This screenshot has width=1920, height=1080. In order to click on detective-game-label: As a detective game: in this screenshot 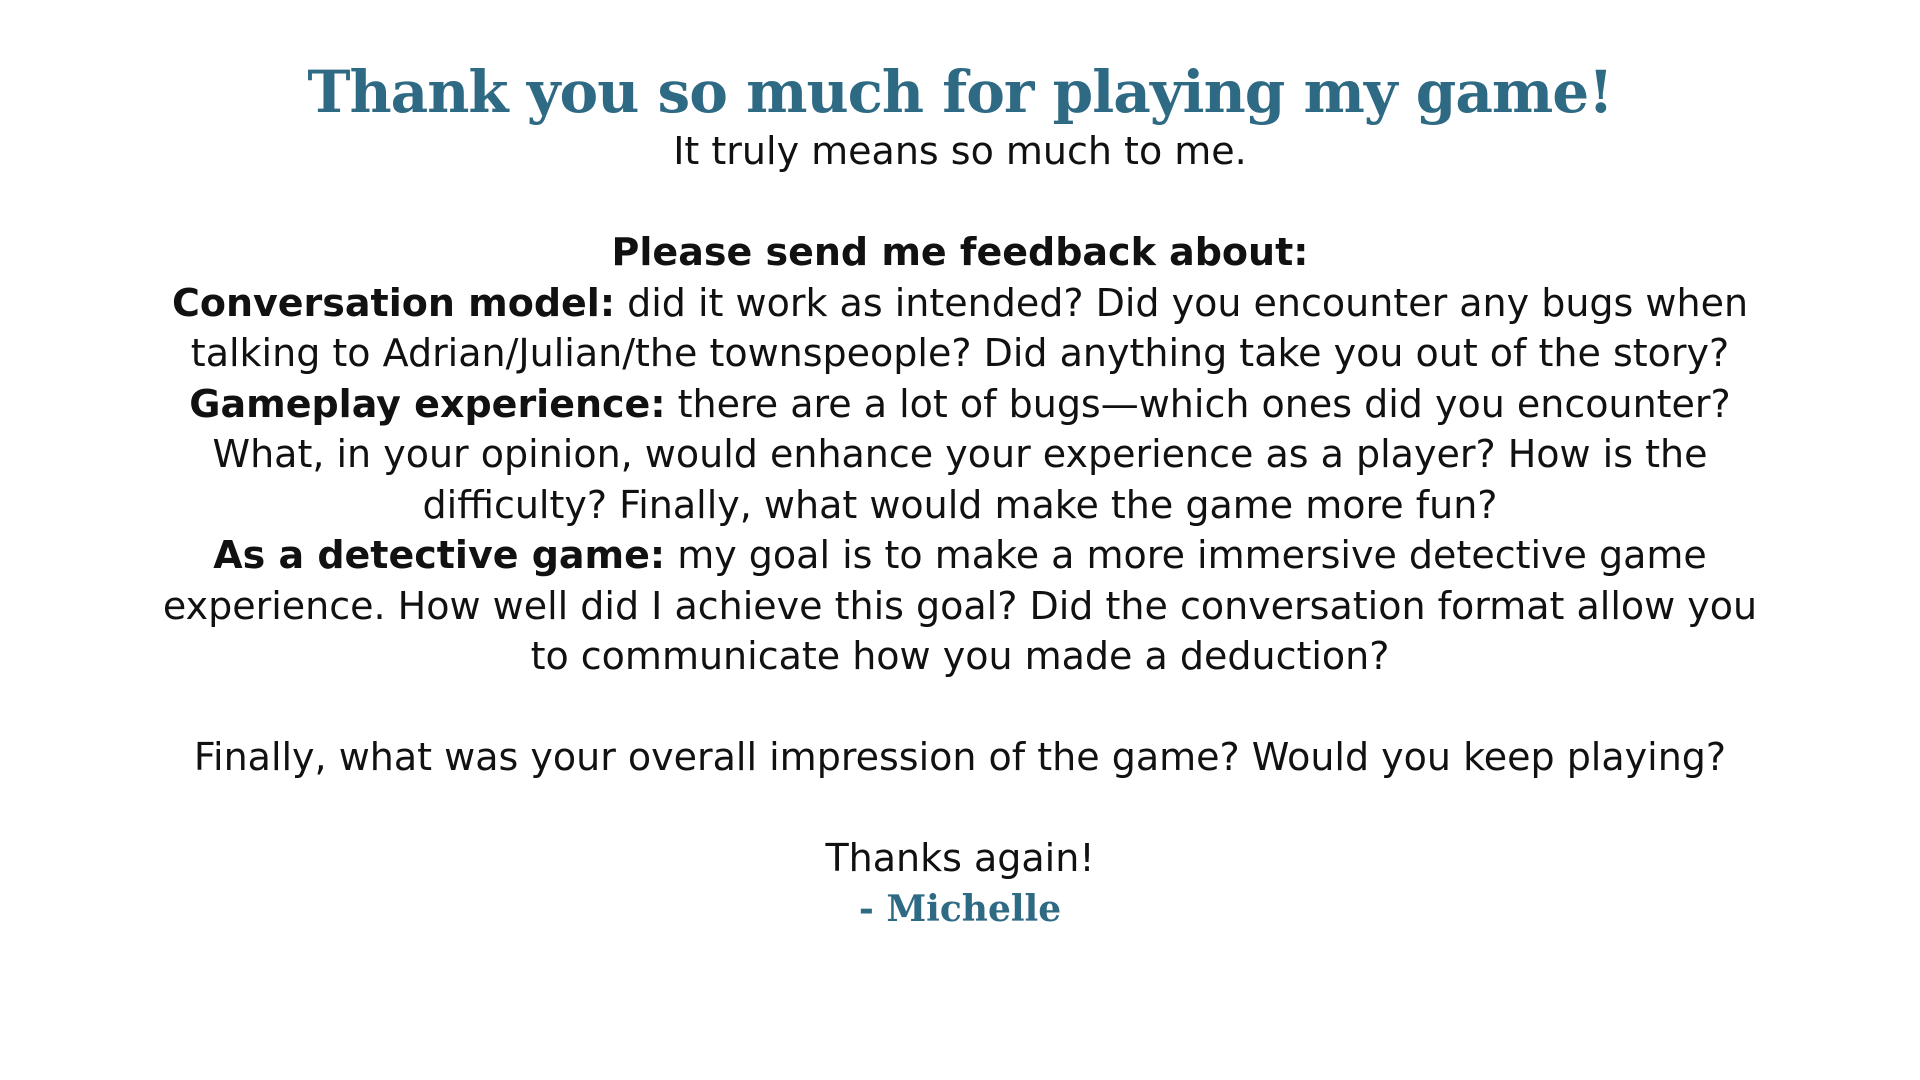, I will do `click(439, 555)`.